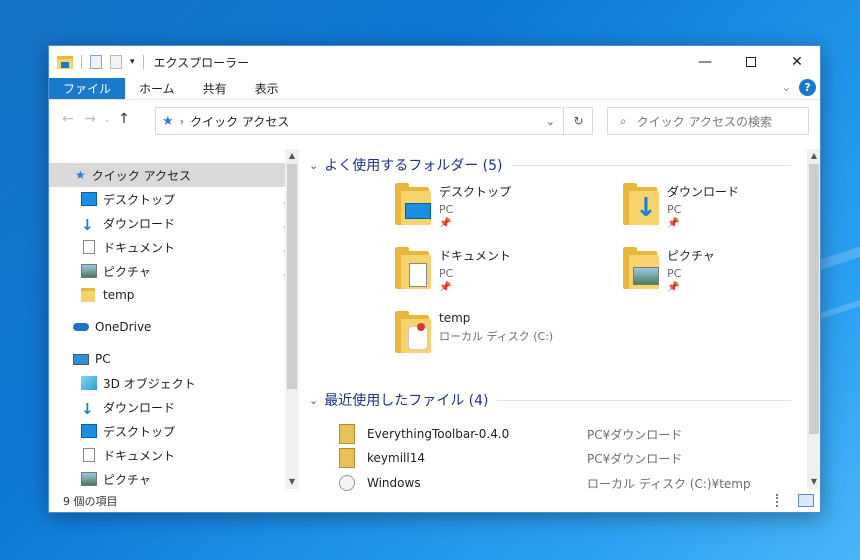 The image size is (860, 560). I want to click on nav-label: ピクチャ, so click(127, 271).